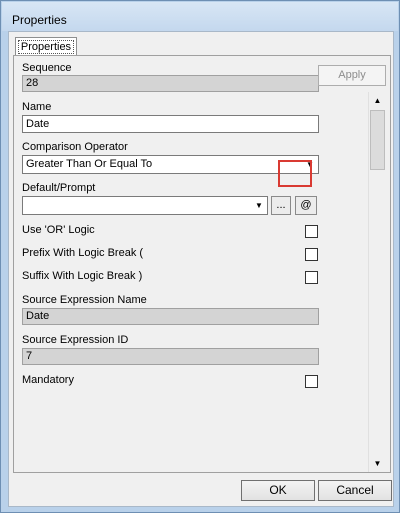  Describe the element at coordinates (83, 253) in the screenshot. I see `prefix-logic-break-label: Prefix With Logic Break (` at that location.